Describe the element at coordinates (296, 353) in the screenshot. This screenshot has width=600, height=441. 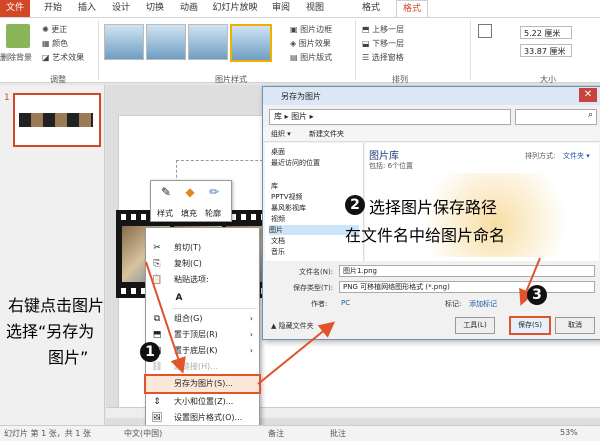
I see `arrow-to-dialog` at that location.